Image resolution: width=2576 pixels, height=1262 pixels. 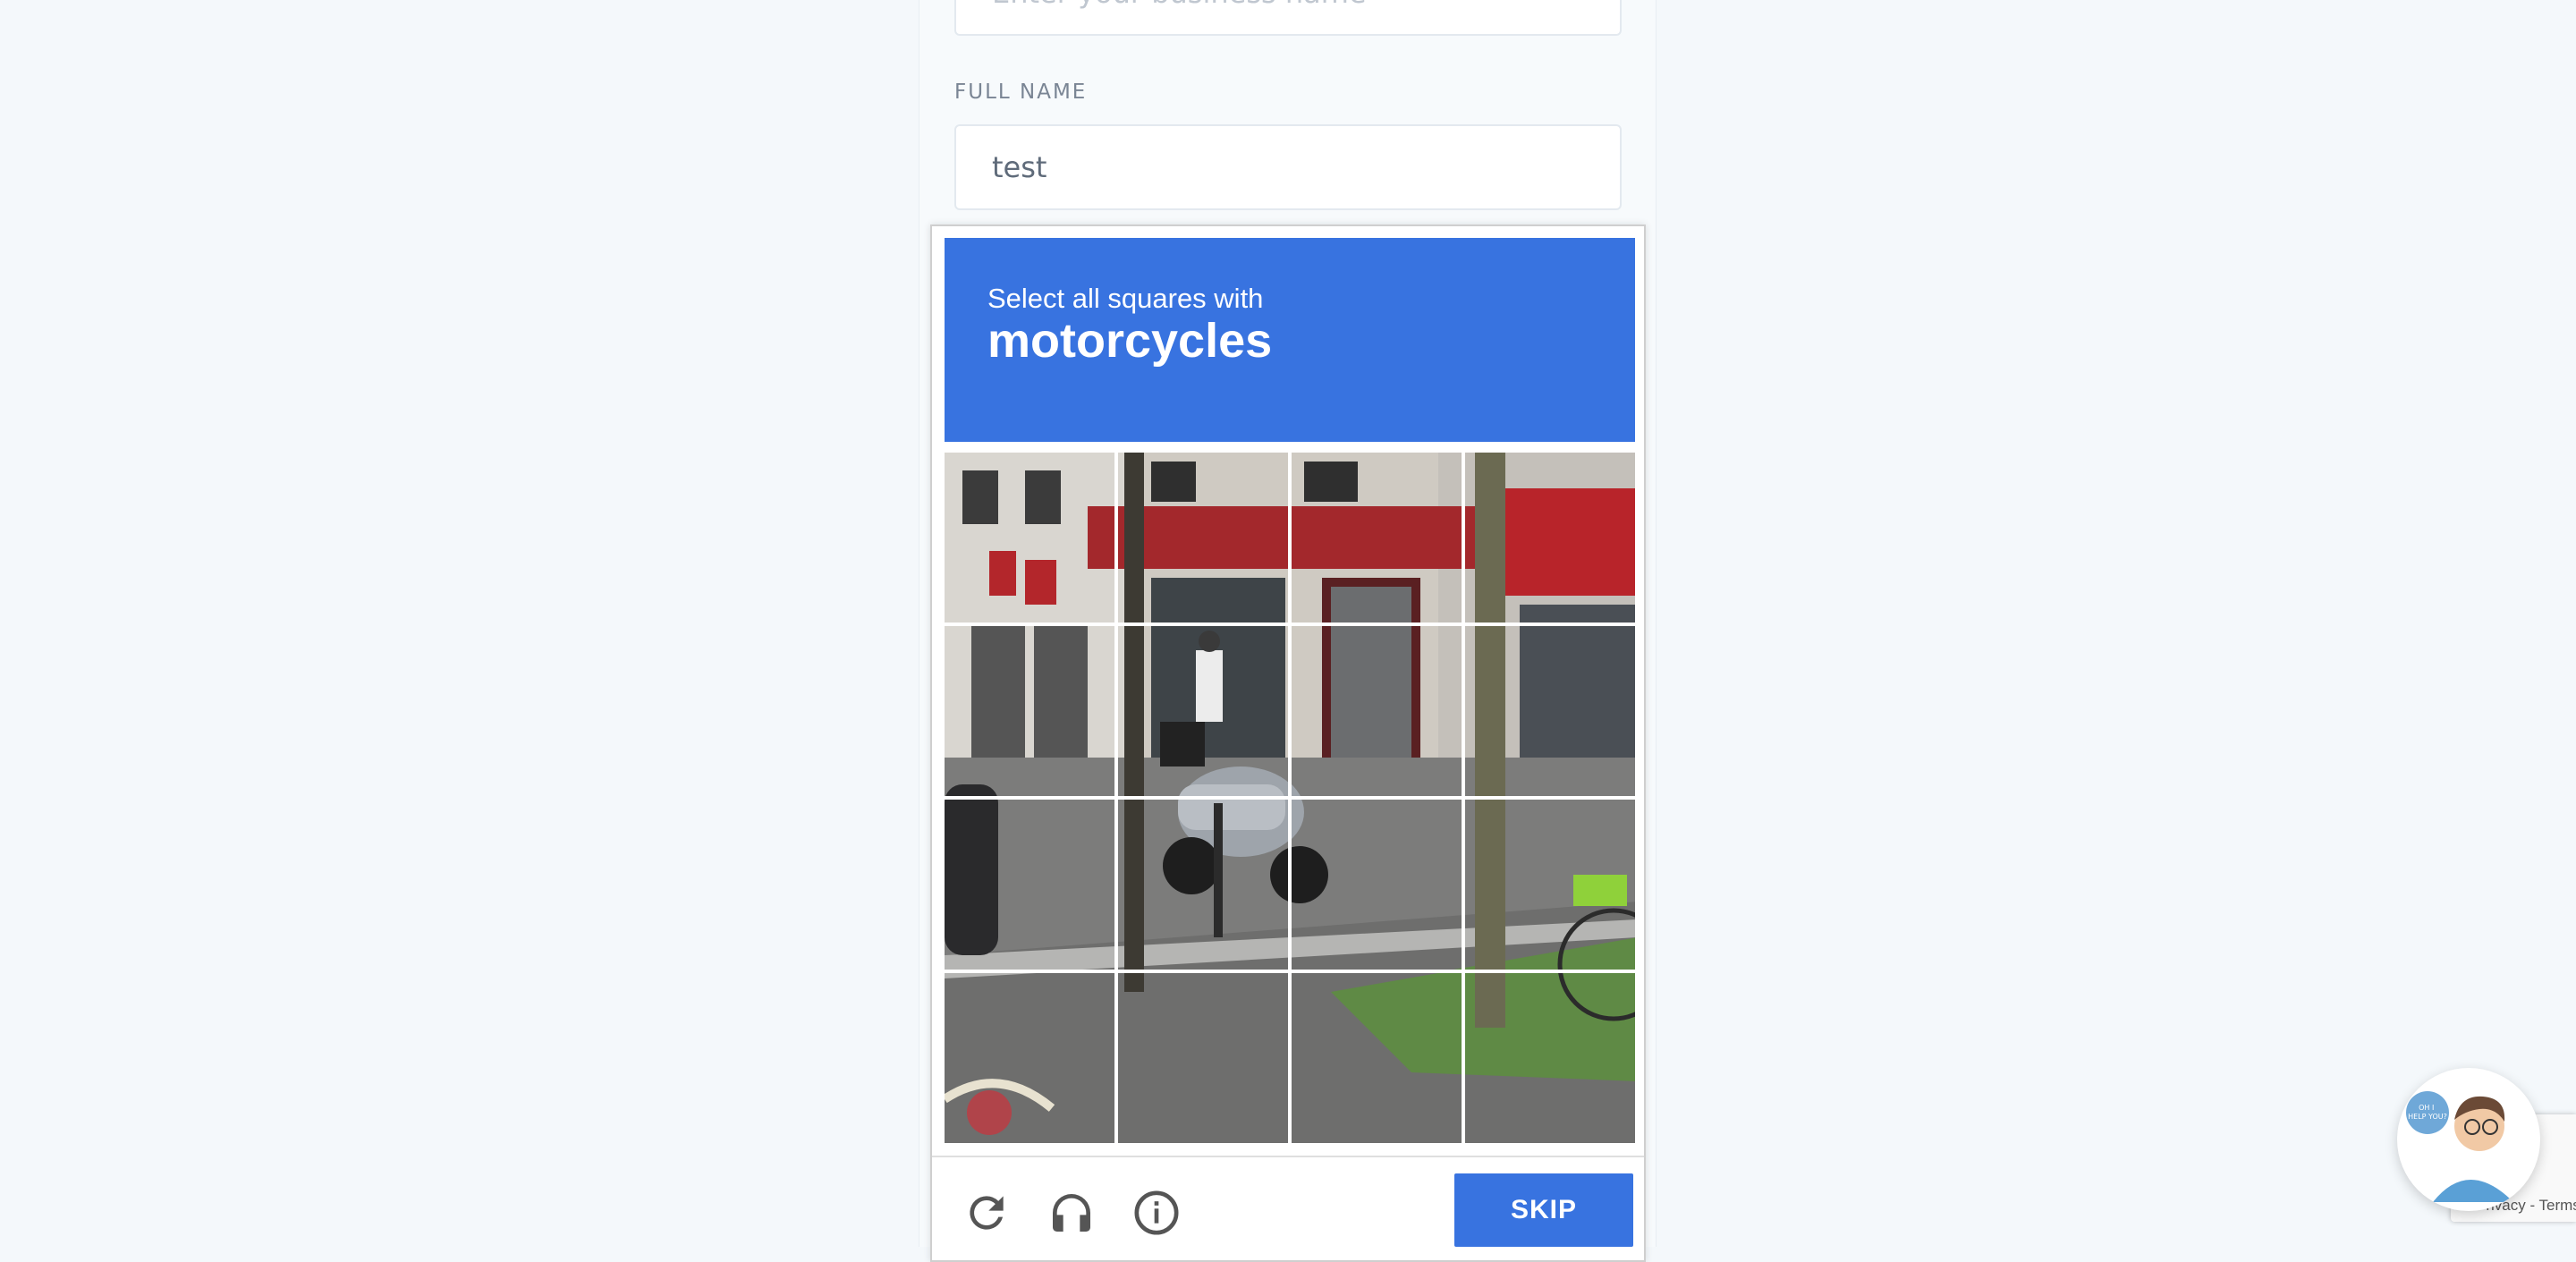 I want to click on skip-button: SKIP, so click(x=1543, y=1210).